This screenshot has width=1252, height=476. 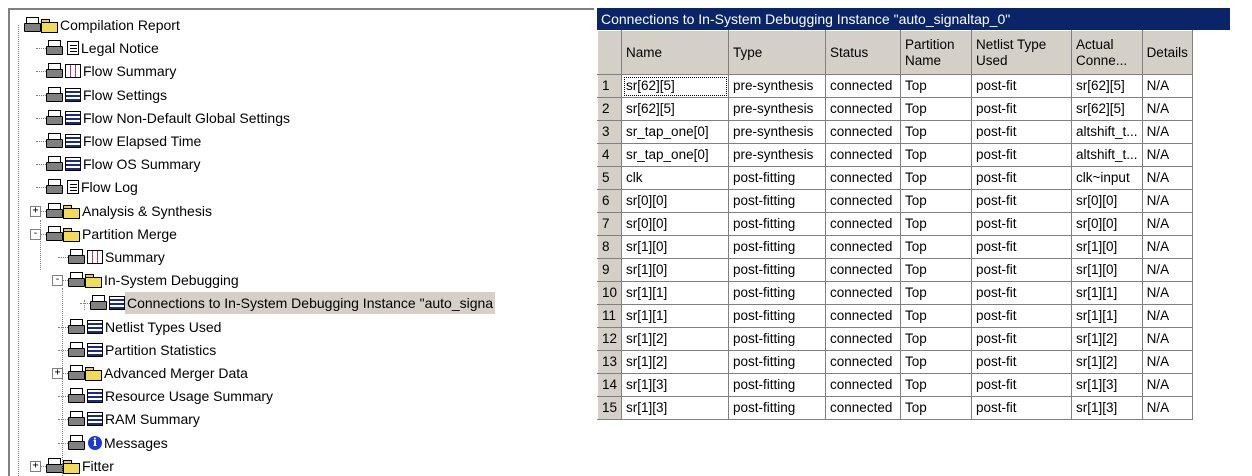 What do you see at coordinates (169, 118) in the screenshot?
I see `tree-item: Flow Non-Default Global Settings` at bounding box center [169, 118].